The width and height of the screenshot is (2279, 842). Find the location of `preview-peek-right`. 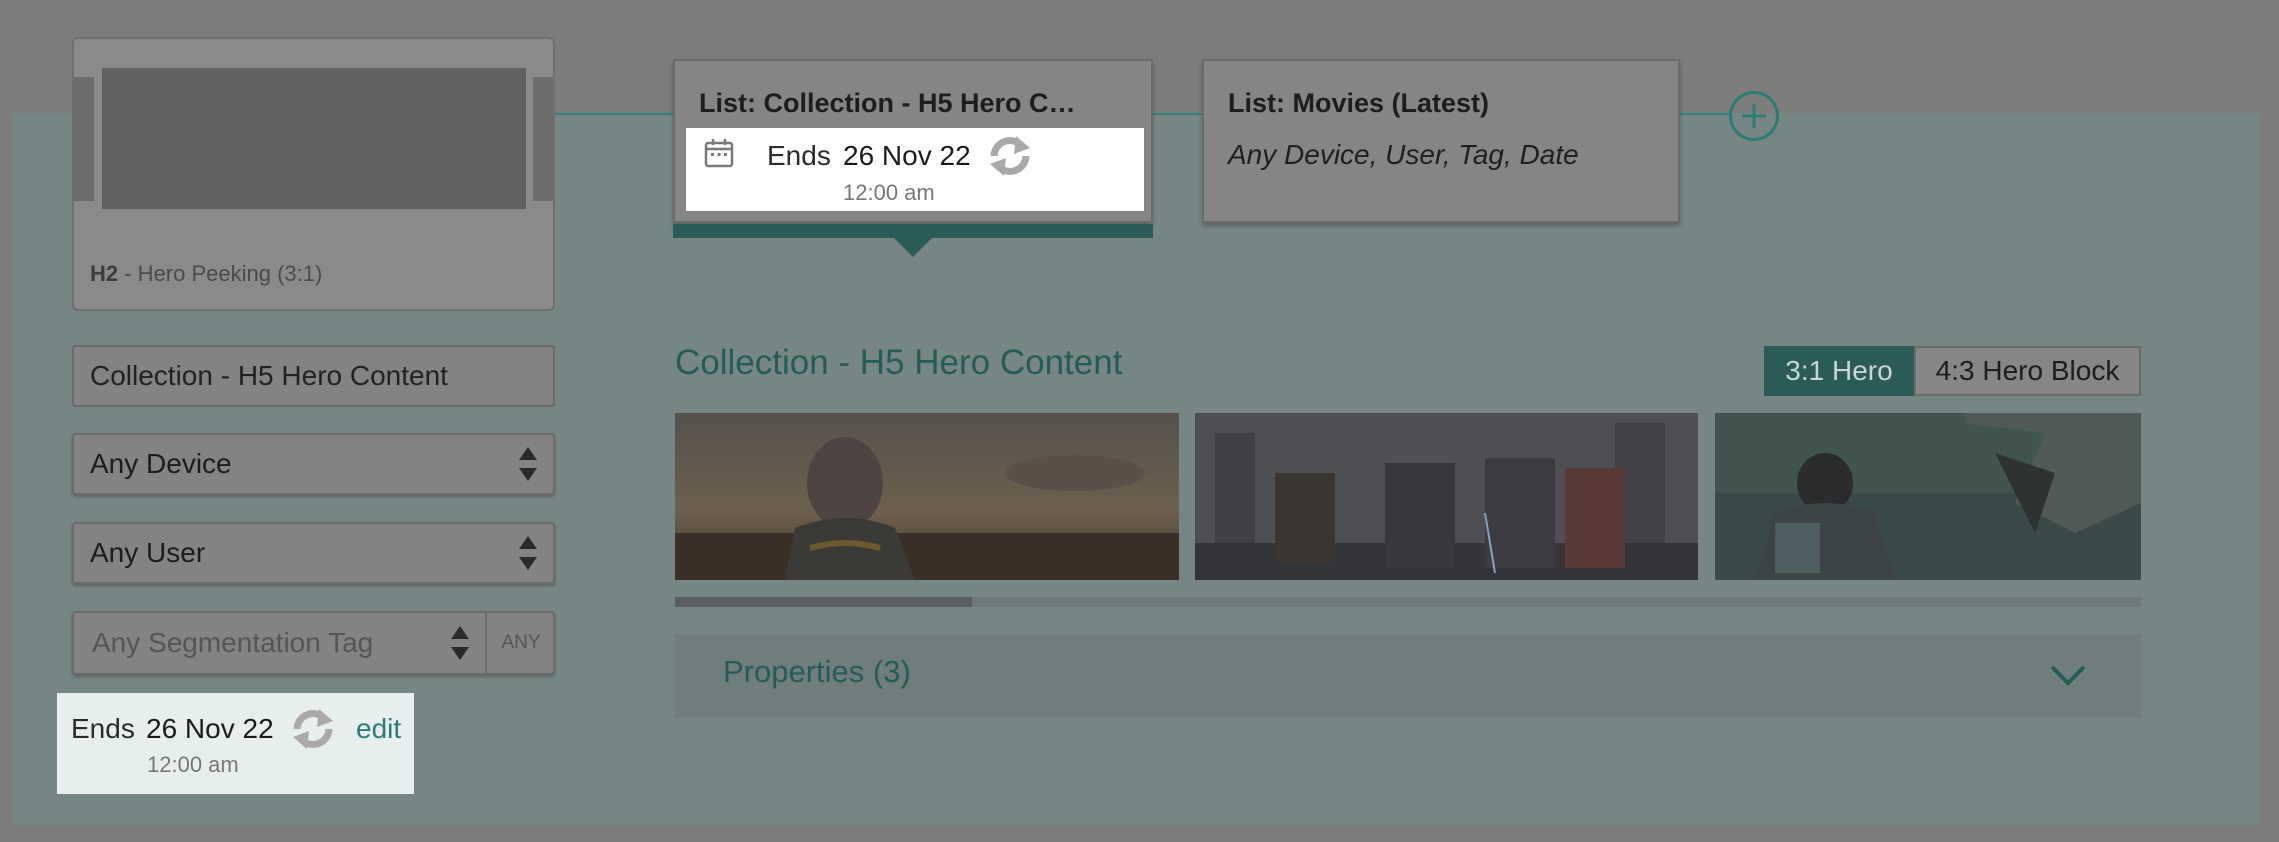

preview-peek-right is located at coordinates (543, 139).